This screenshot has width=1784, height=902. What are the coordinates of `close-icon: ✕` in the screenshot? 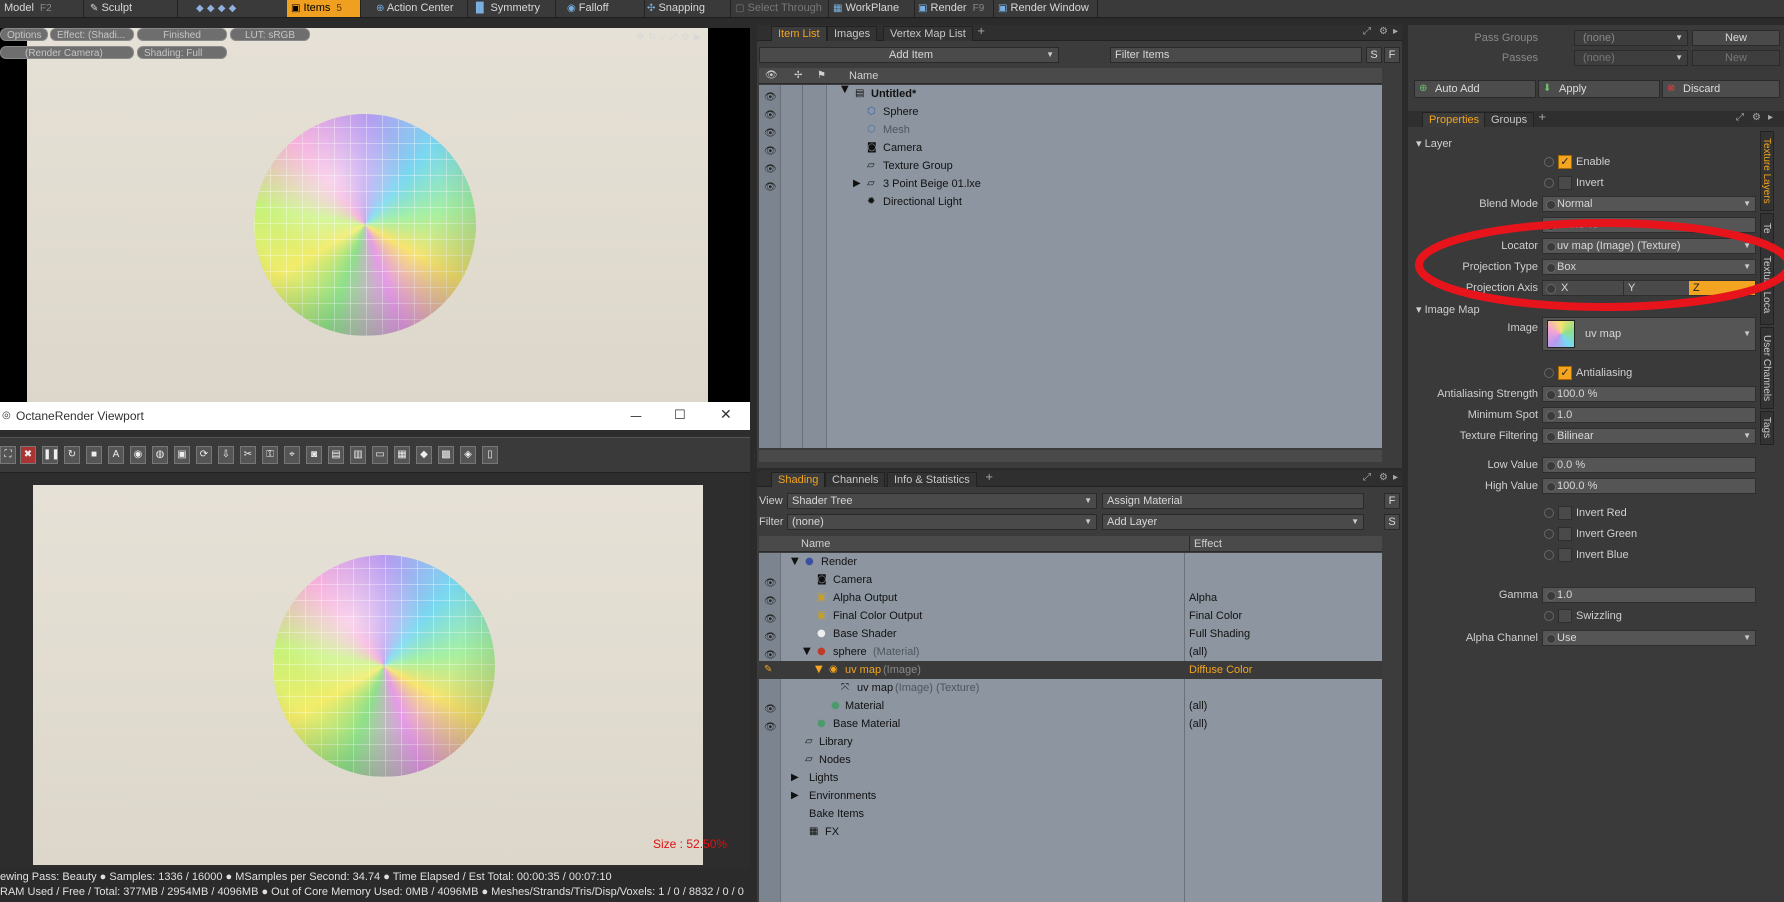 It's located at (726, 415).